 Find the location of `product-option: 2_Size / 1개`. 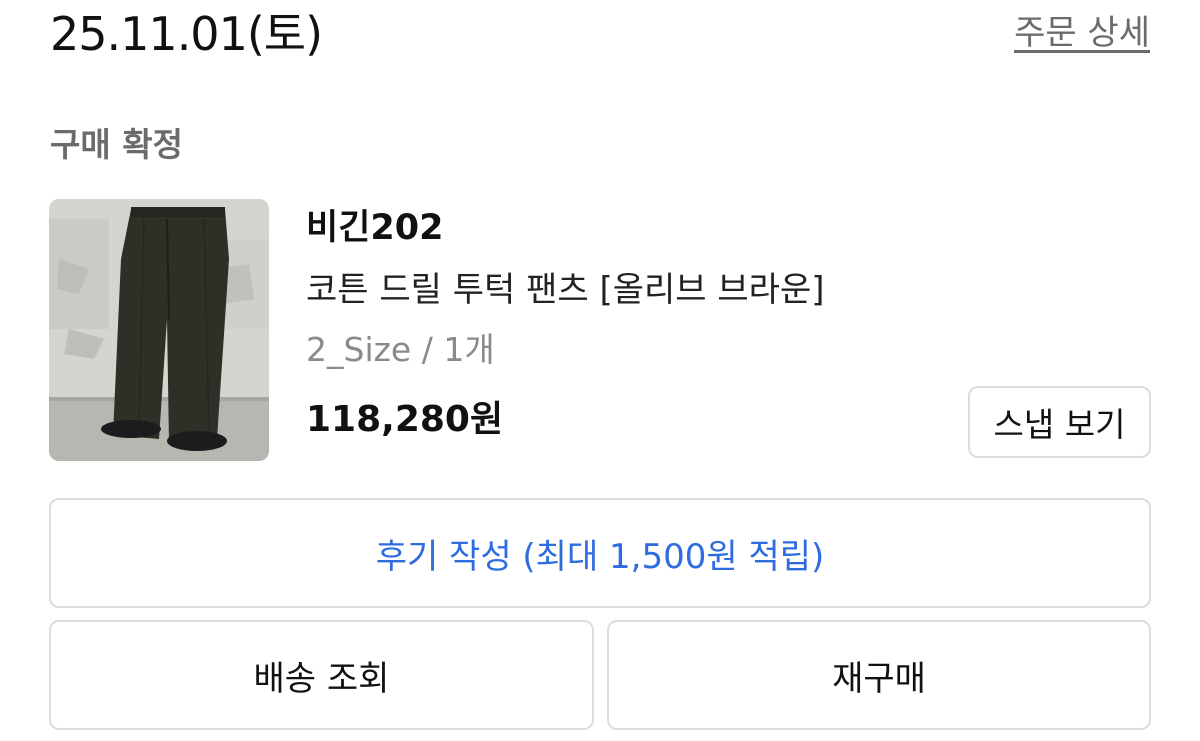

product-option: 2_Size / 1개 is located at coordinates (400, 349).